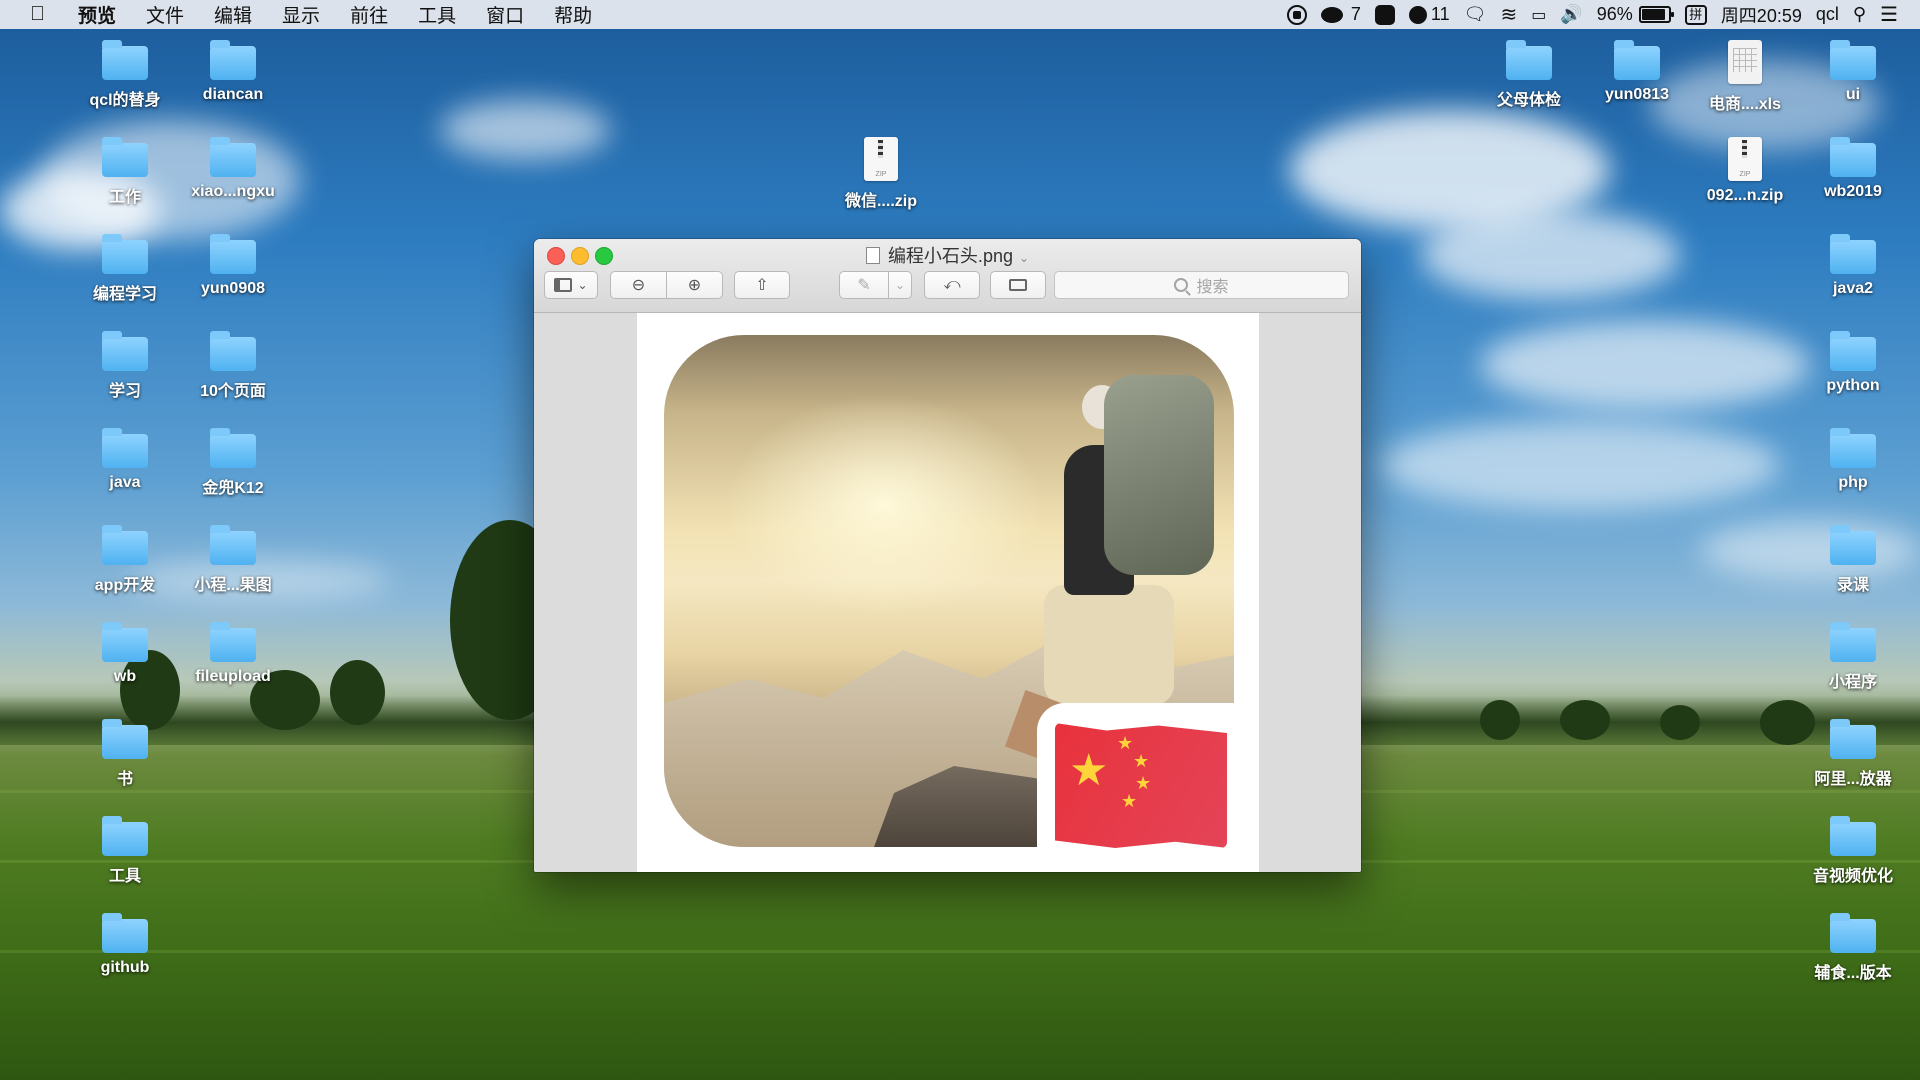  What do you see at coordinates (900, 285) in the screenshot?
I see `markup-menu-button: ⌄` at bounding box center [900, 285].